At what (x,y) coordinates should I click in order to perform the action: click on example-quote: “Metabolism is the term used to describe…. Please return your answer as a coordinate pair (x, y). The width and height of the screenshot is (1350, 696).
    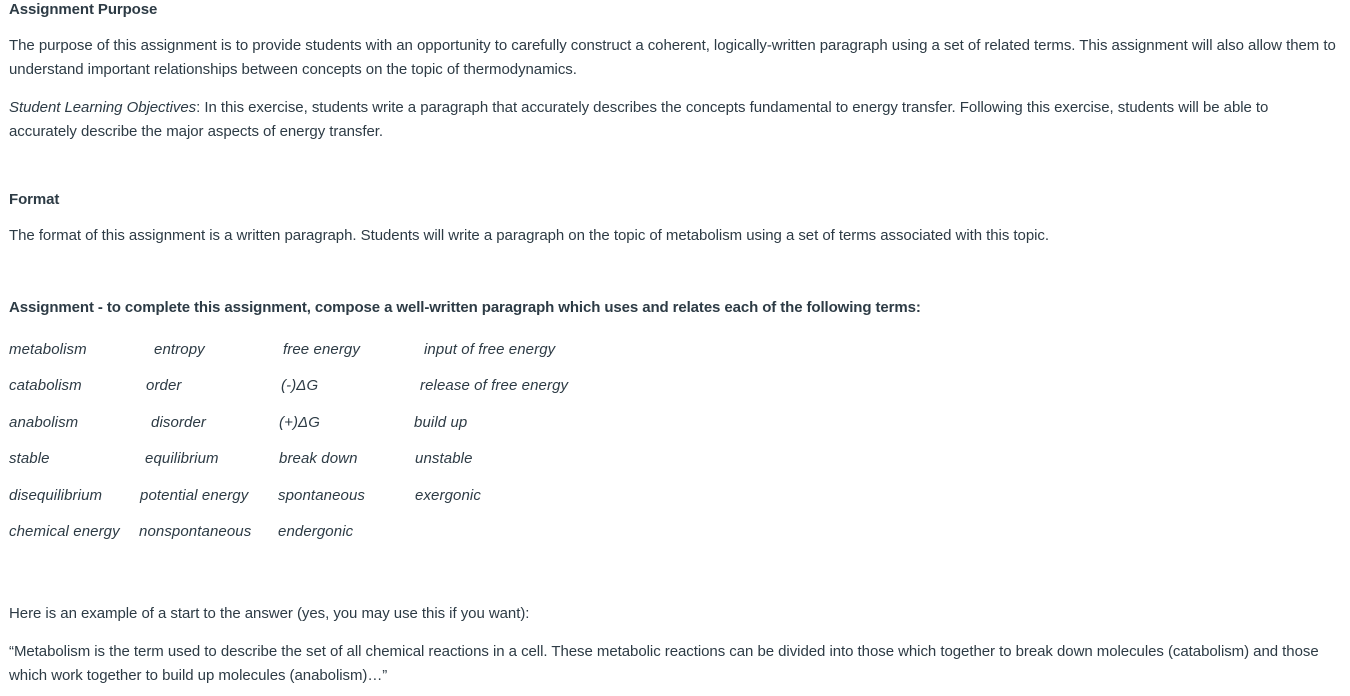
    Looking at the image, I should click on (664, 664).